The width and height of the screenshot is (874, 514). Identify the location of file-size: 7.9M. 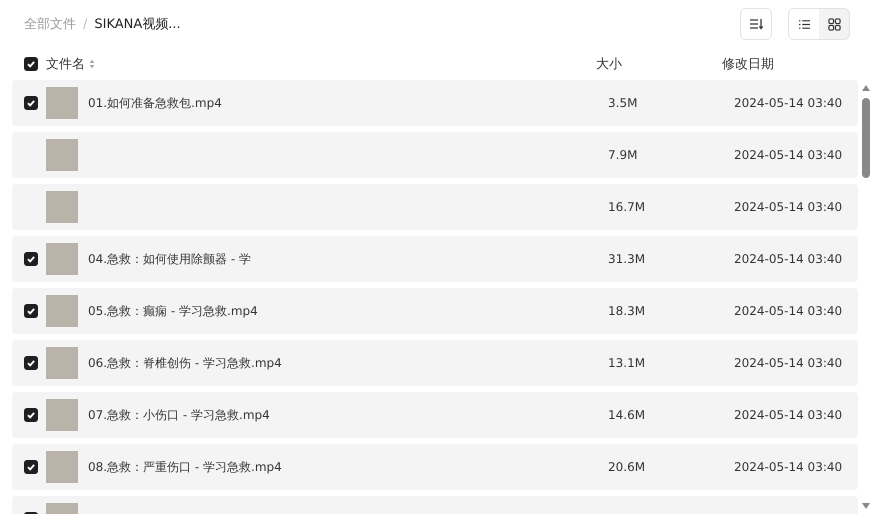
(623, 155).